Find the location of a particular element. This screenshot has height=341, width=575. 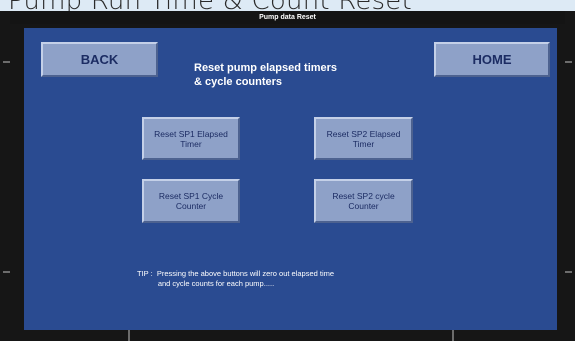

window-title: Pump data Reset is located at coordinates (287, 17).